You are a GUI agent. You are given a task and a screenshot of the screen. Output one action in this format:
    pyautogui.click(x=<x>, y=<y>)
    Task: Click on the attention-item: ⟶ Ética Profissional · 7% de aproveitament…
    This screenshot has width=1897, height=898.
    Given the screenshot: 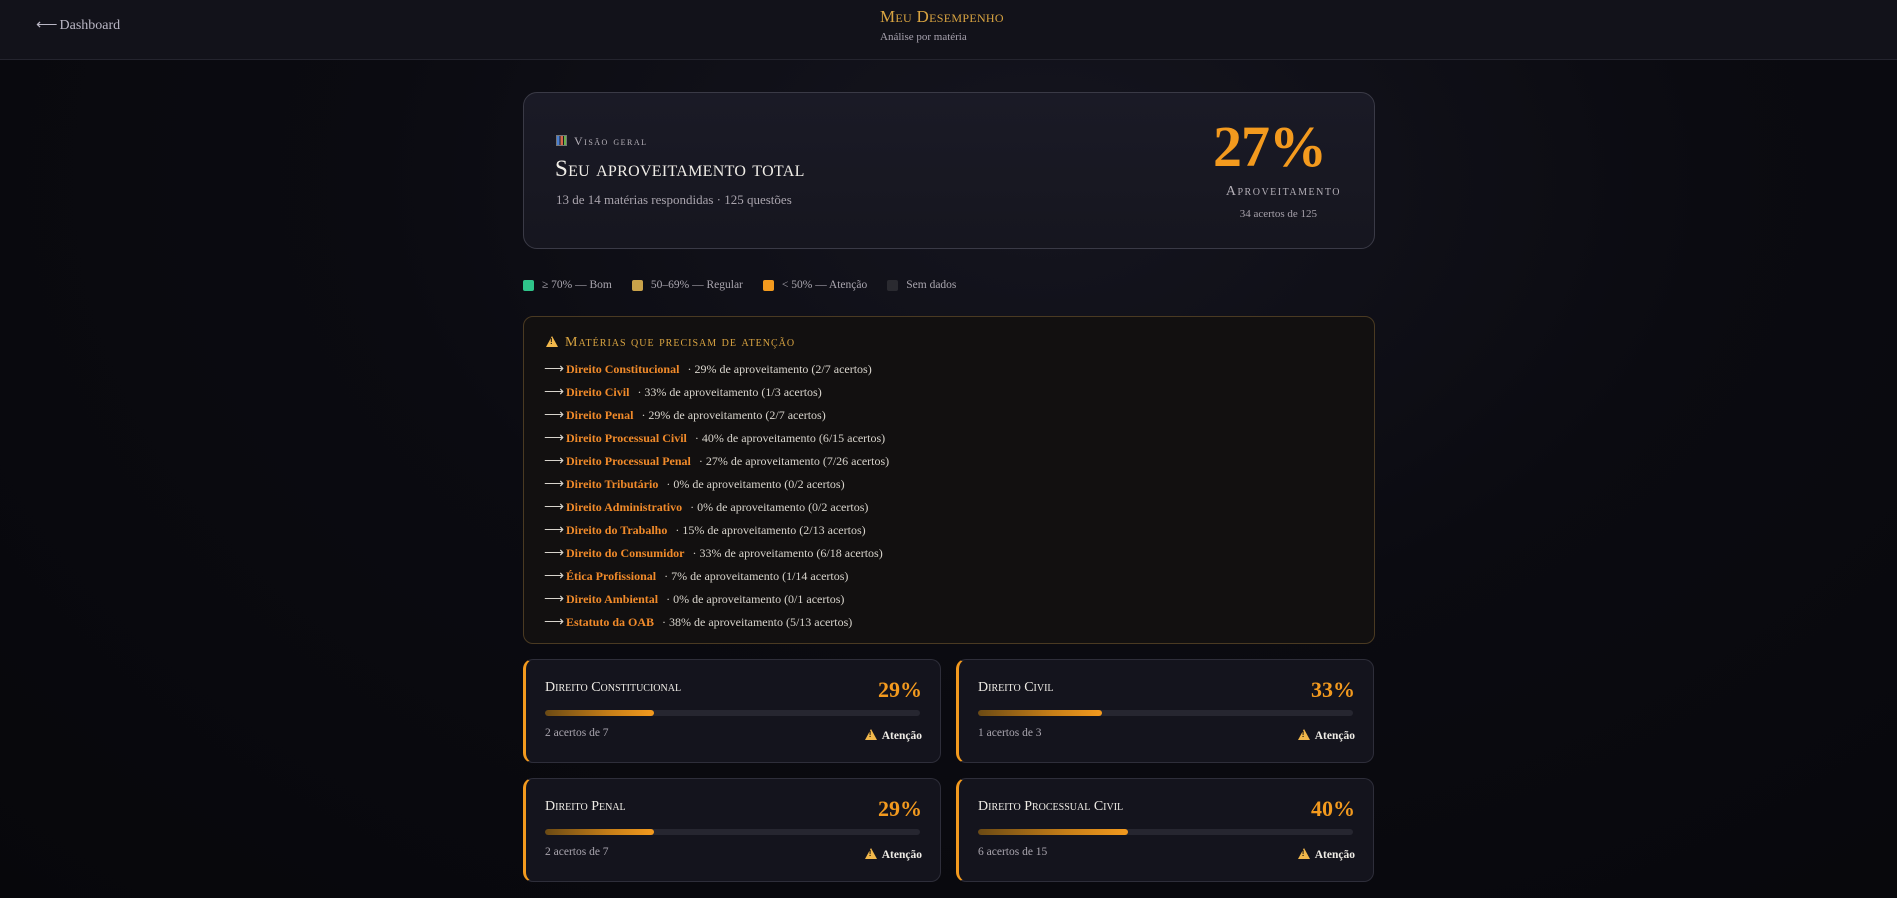 What is the action you would take?
    pyautogui.click(x=716, y=576)
    